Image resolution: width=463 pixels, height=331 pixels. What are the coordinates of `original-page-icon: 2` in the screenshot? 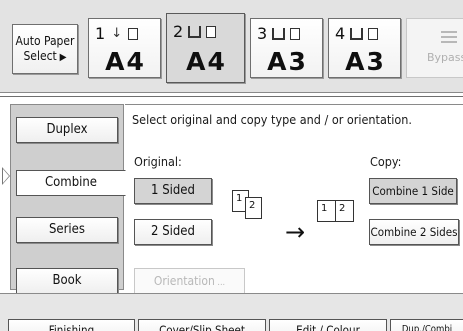 It's located at (253, 208).